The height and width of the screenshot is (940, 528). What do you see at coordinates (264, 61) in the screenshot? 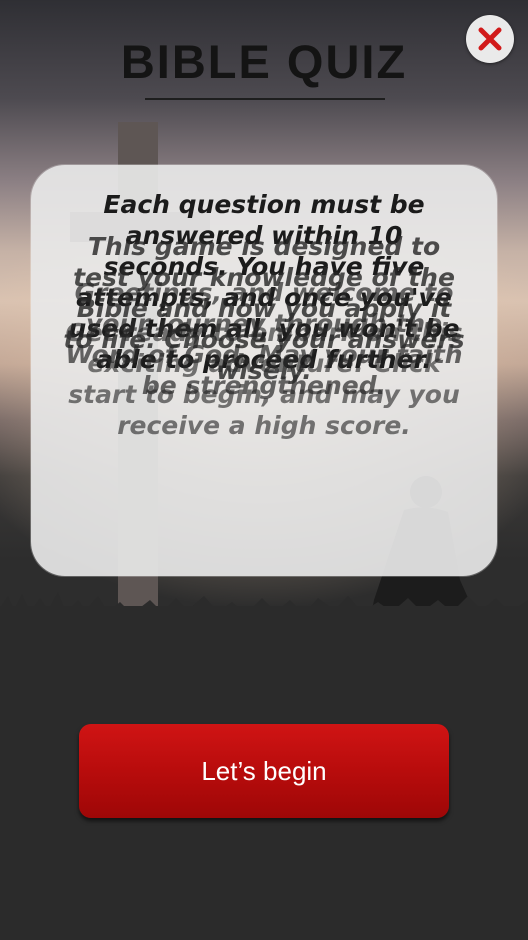
I see `page-title: BIBLE QUIZ` at bounding box center [264, 61].